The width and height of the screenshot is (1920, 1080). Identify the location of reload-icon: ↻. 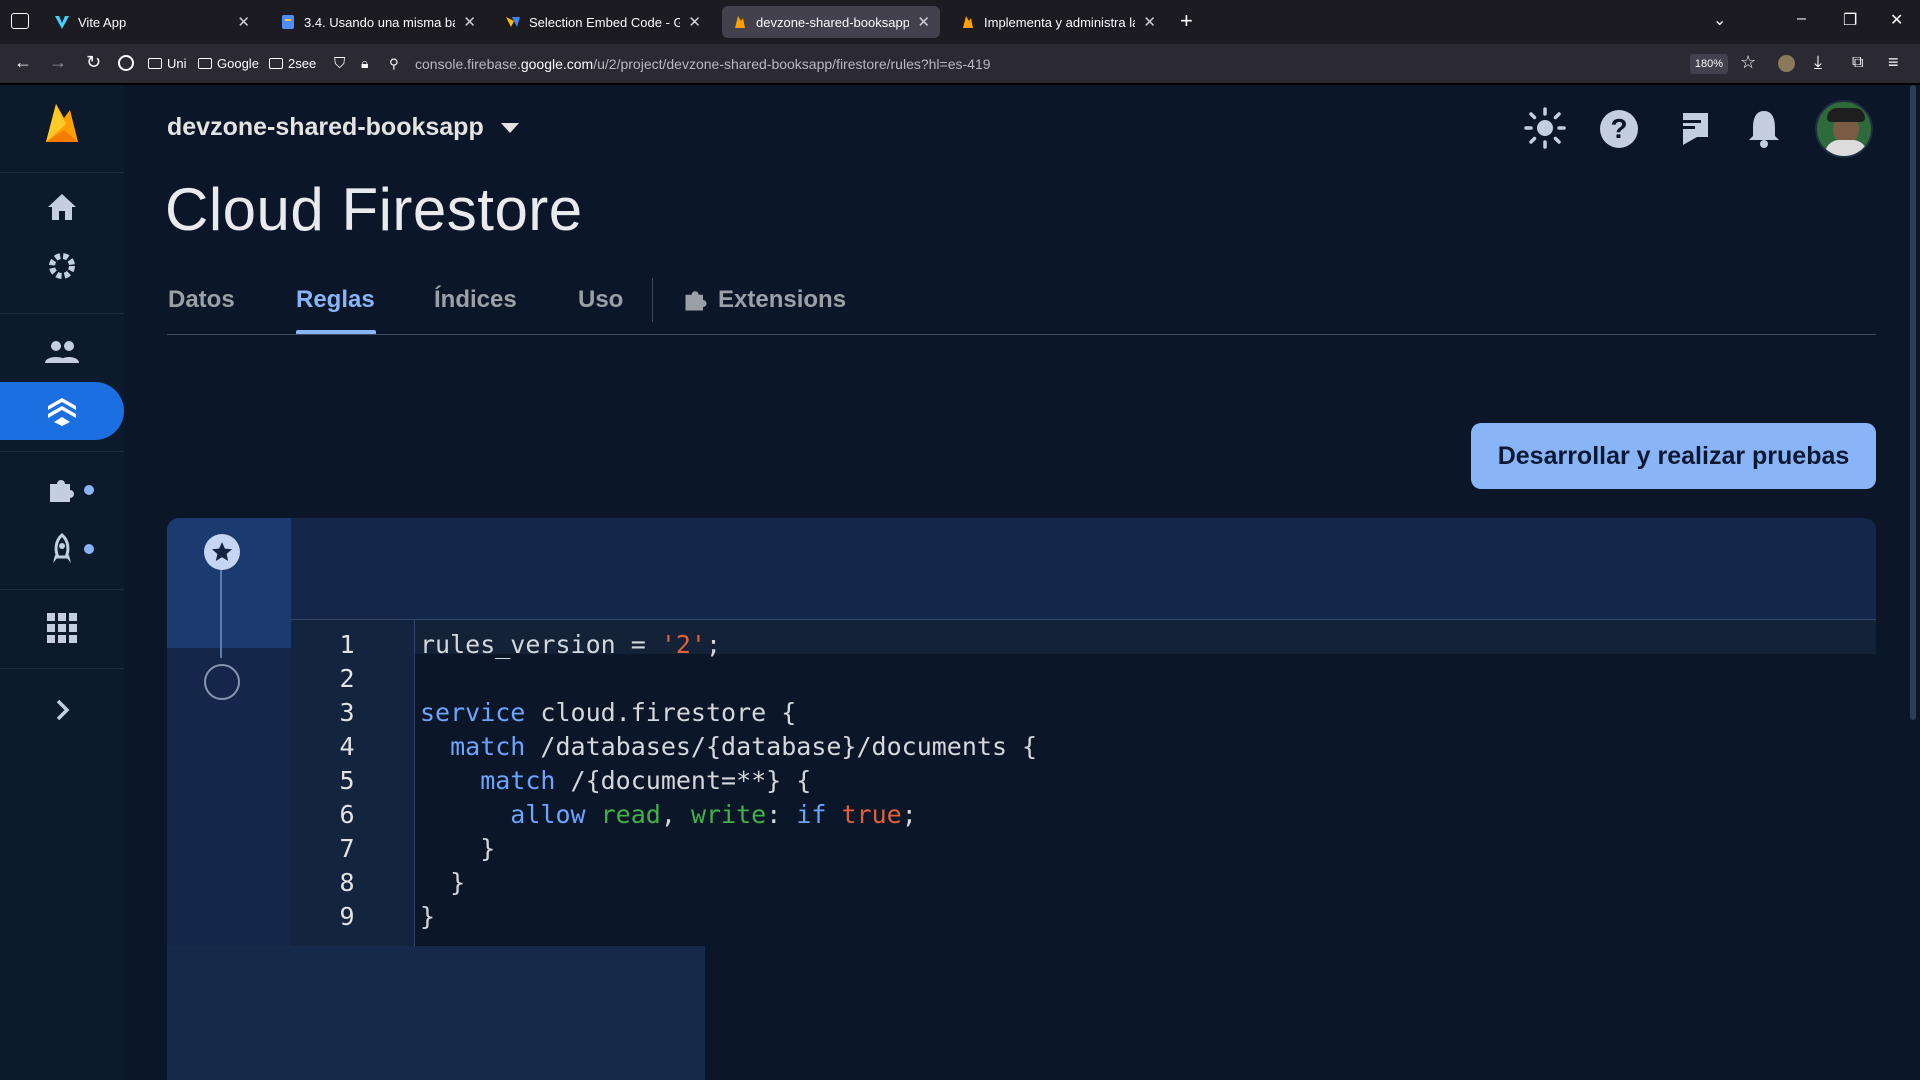
(93, 62).